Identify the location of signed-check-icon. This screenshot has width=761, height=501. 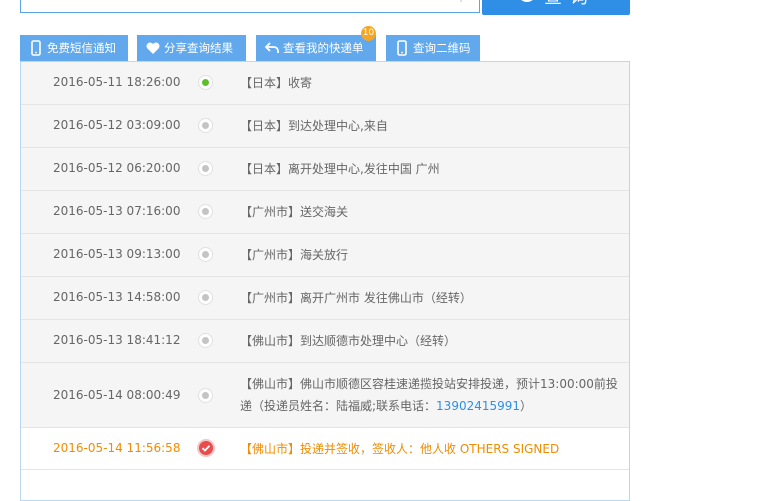
(206, 448).